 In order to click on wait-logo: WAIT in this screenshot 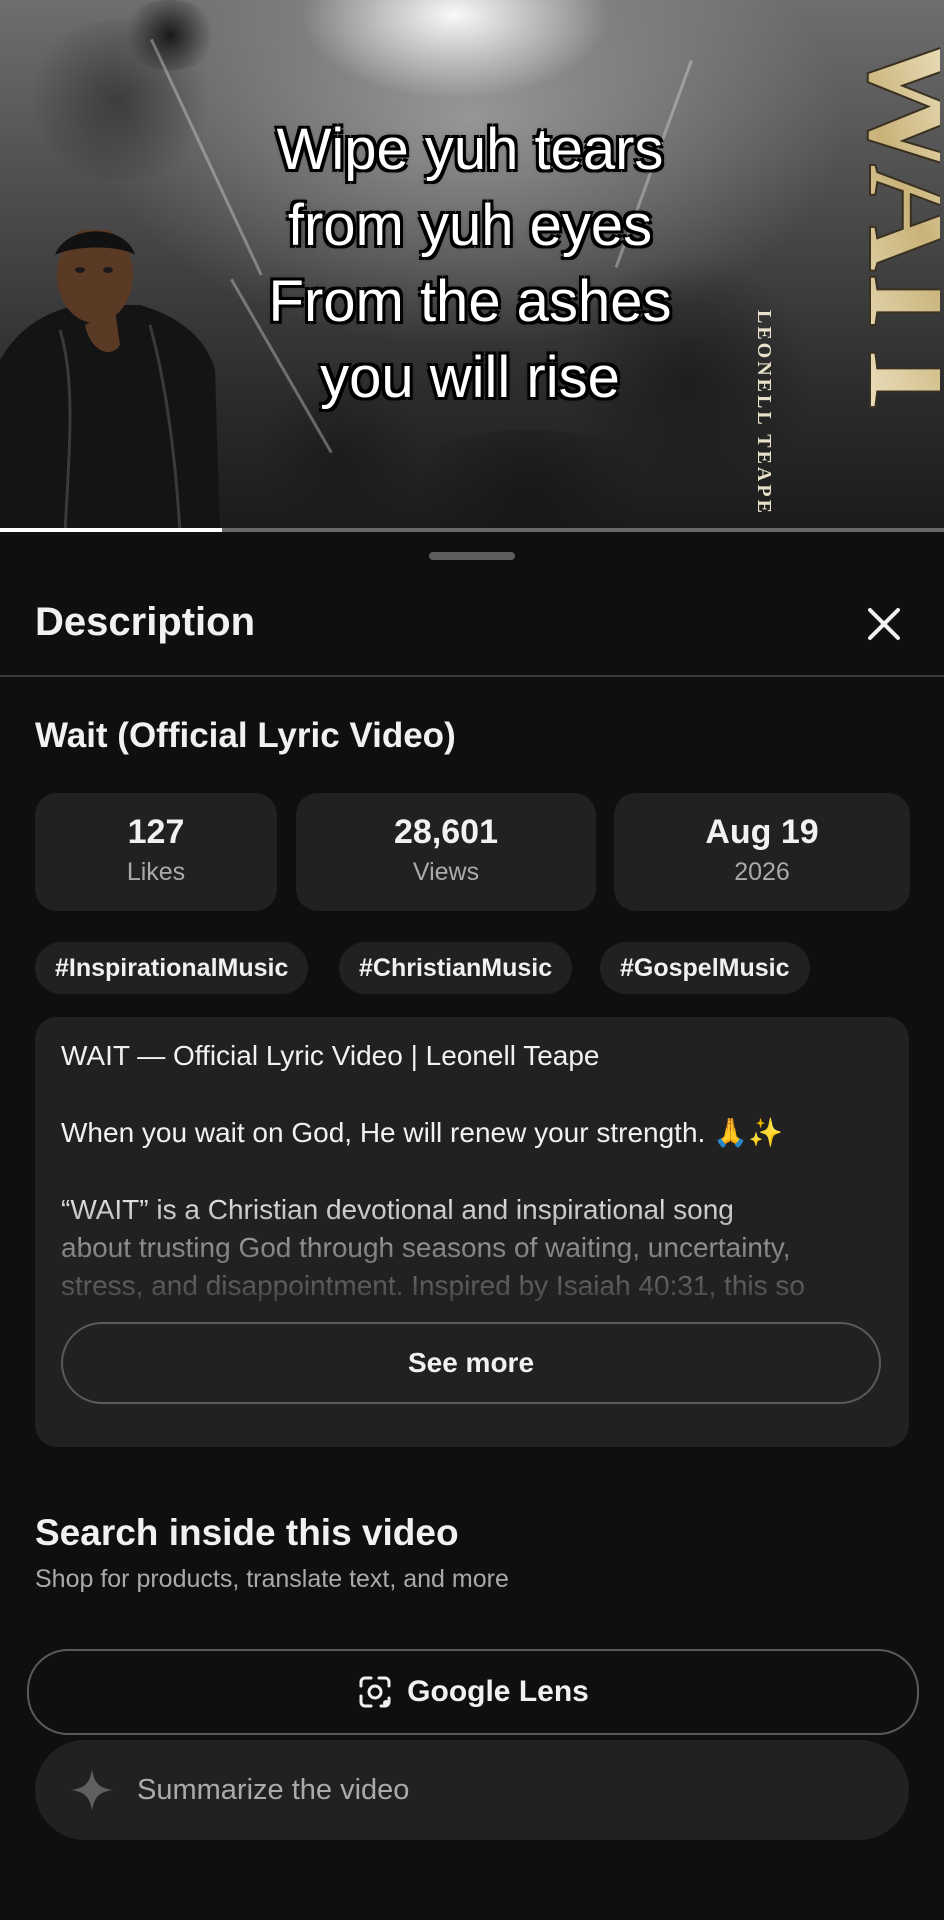, I will do `click(888, 230)`.